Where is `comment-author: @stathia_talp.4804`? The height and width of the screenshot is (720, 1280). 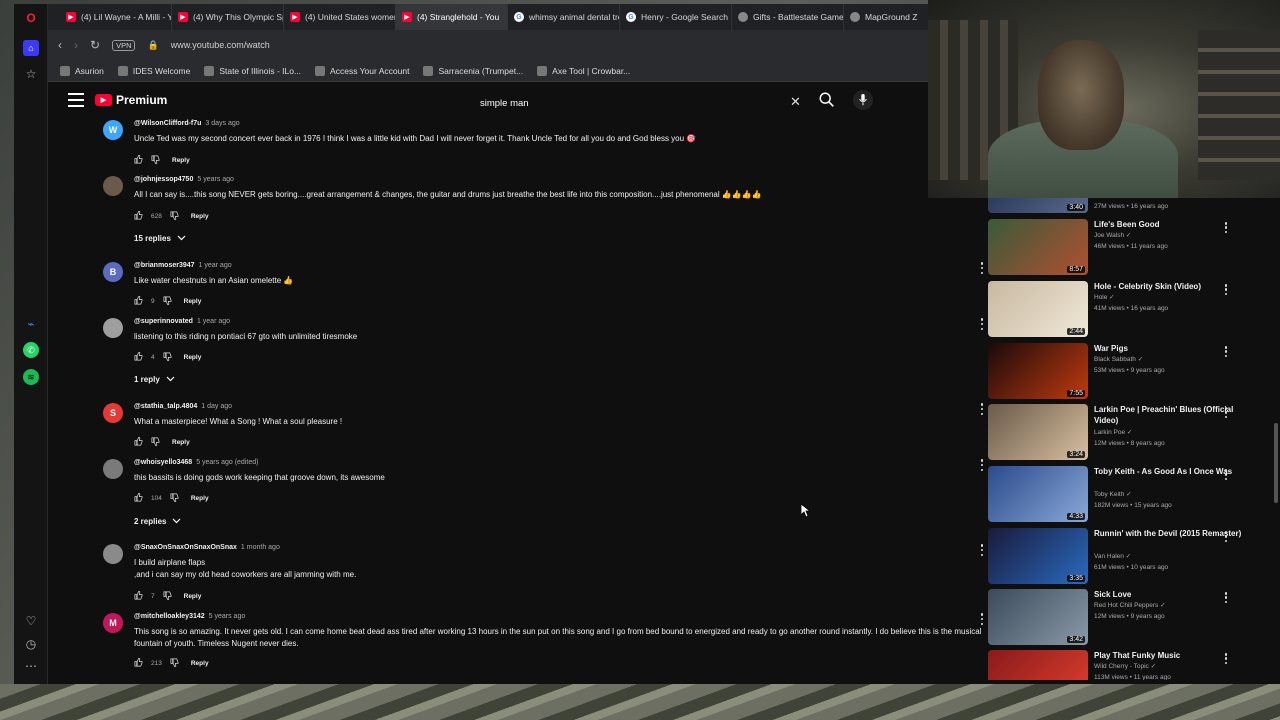
comment-author: @stathia_talp.4804 is located at coordinates (165, 406).